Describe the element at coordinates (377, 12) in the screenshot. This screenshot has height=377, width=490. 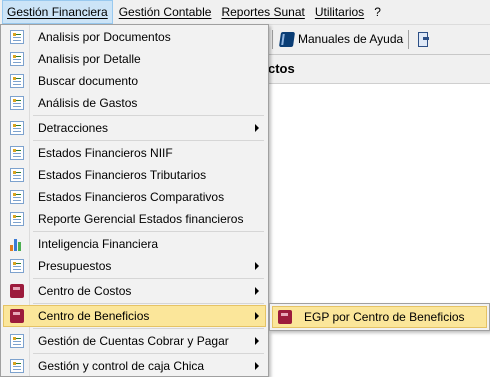
I see `menu-help: ?` at that location.